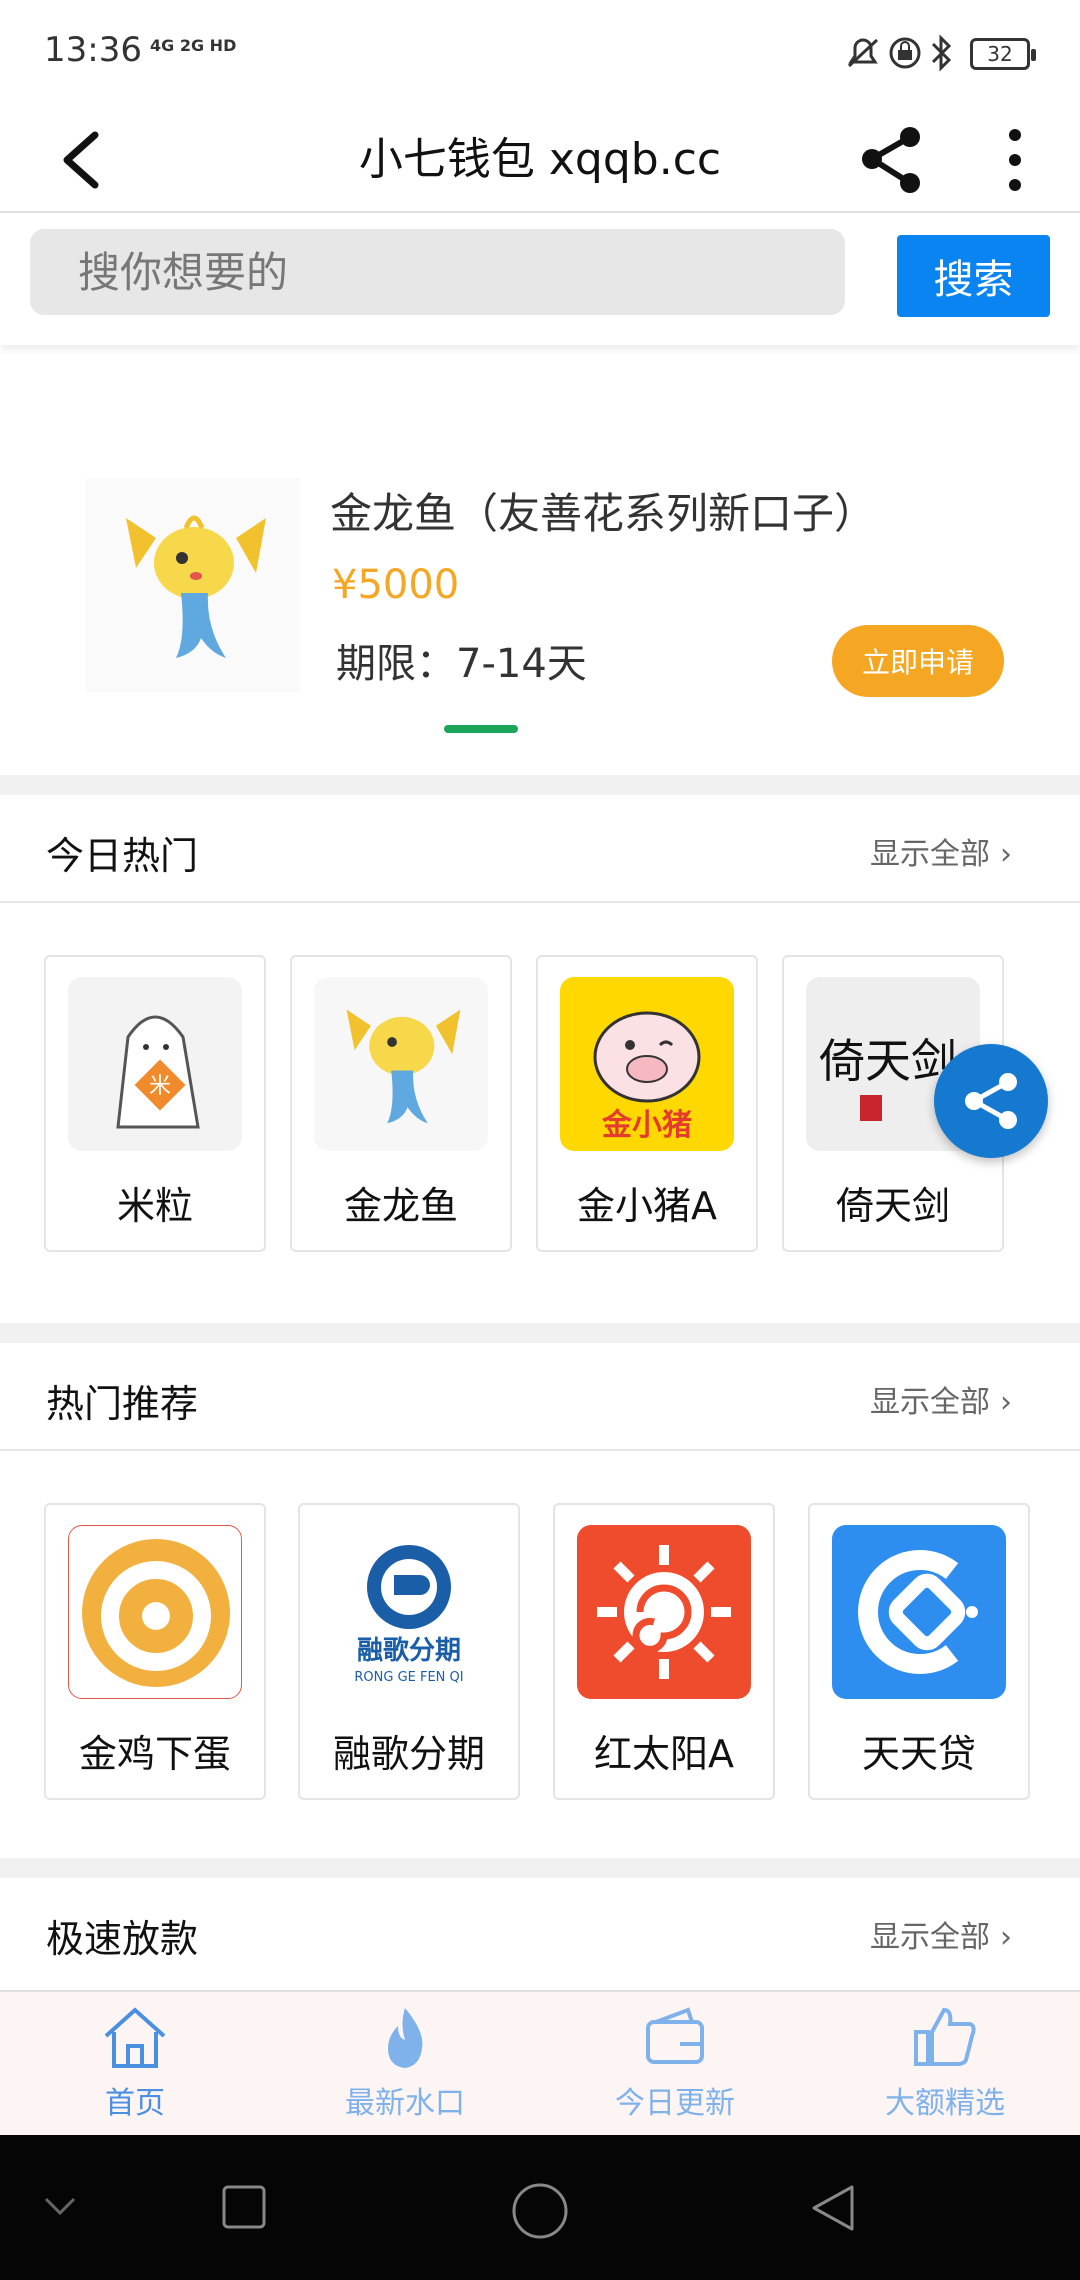  Describe the element at coordinates (647, 1064) in the screenshot. I see `pig-icon: 金小猪` at that location.